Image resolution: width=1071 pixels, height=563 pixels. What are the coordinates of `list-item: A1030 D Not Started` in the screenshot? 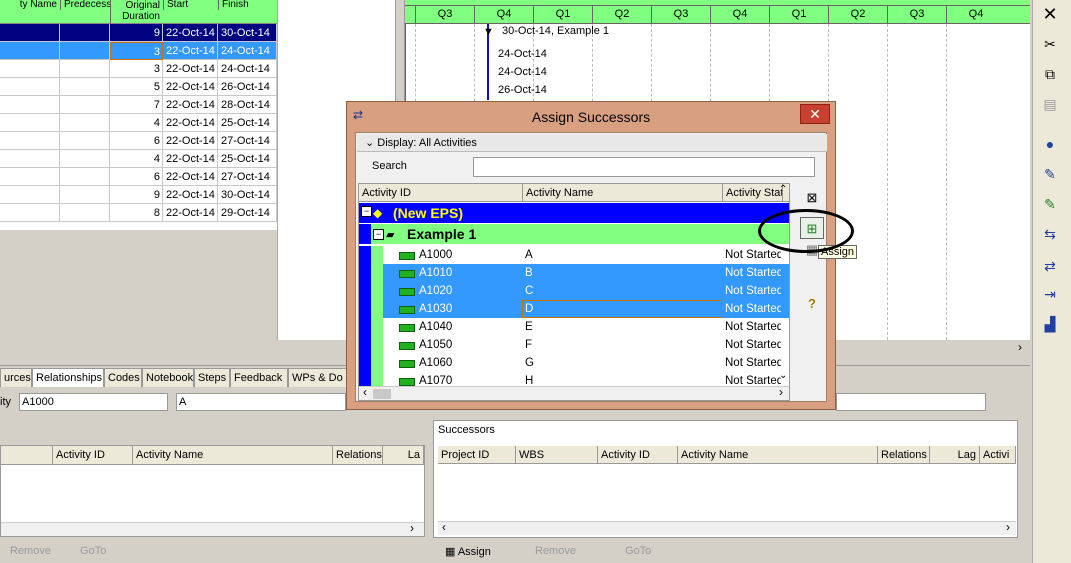 It's located at (574, 309).